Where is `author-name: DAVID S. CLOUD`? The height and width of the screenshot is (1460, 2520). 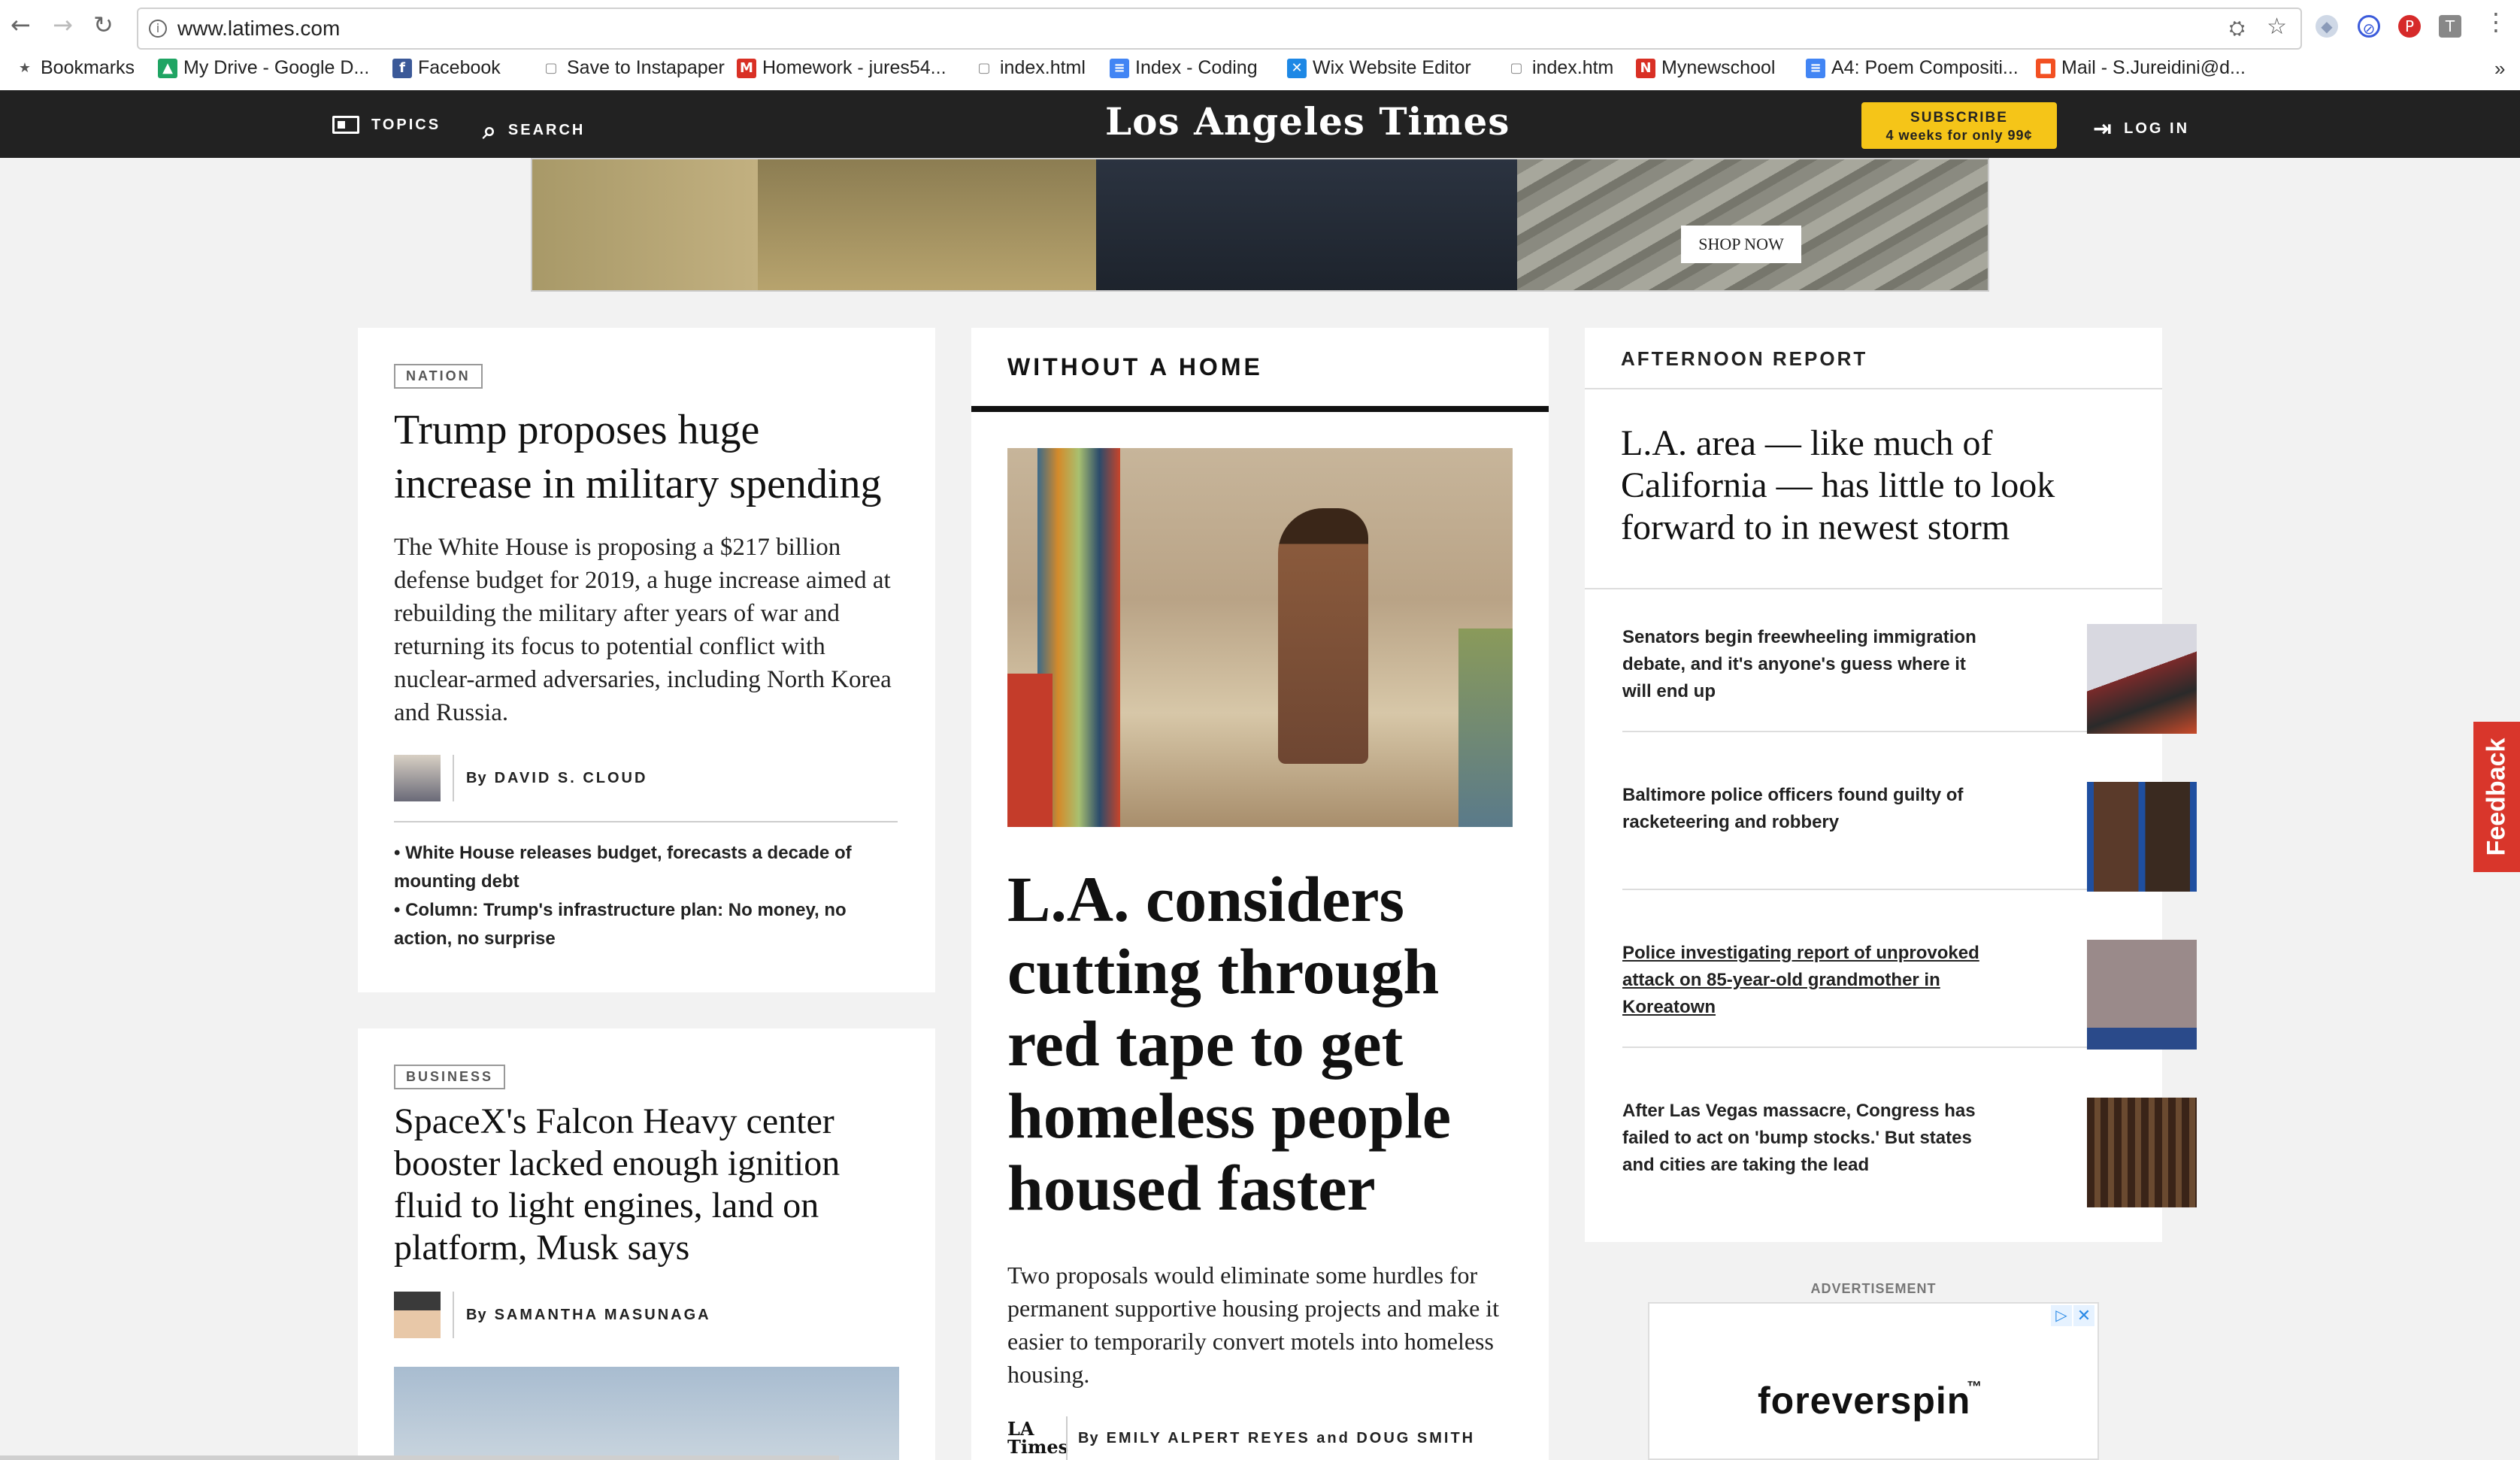
author-name: DAVID S. CLOUD is located at coordinates (571, 778).